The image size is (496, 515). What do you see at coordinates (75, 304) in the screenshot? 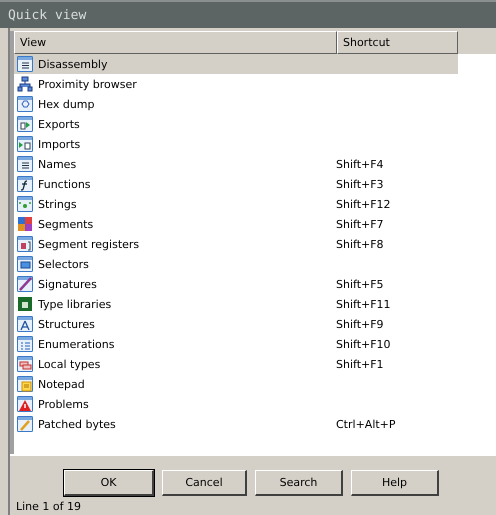
I see `view-name: Type libraries` at bounding box center [75, 304].